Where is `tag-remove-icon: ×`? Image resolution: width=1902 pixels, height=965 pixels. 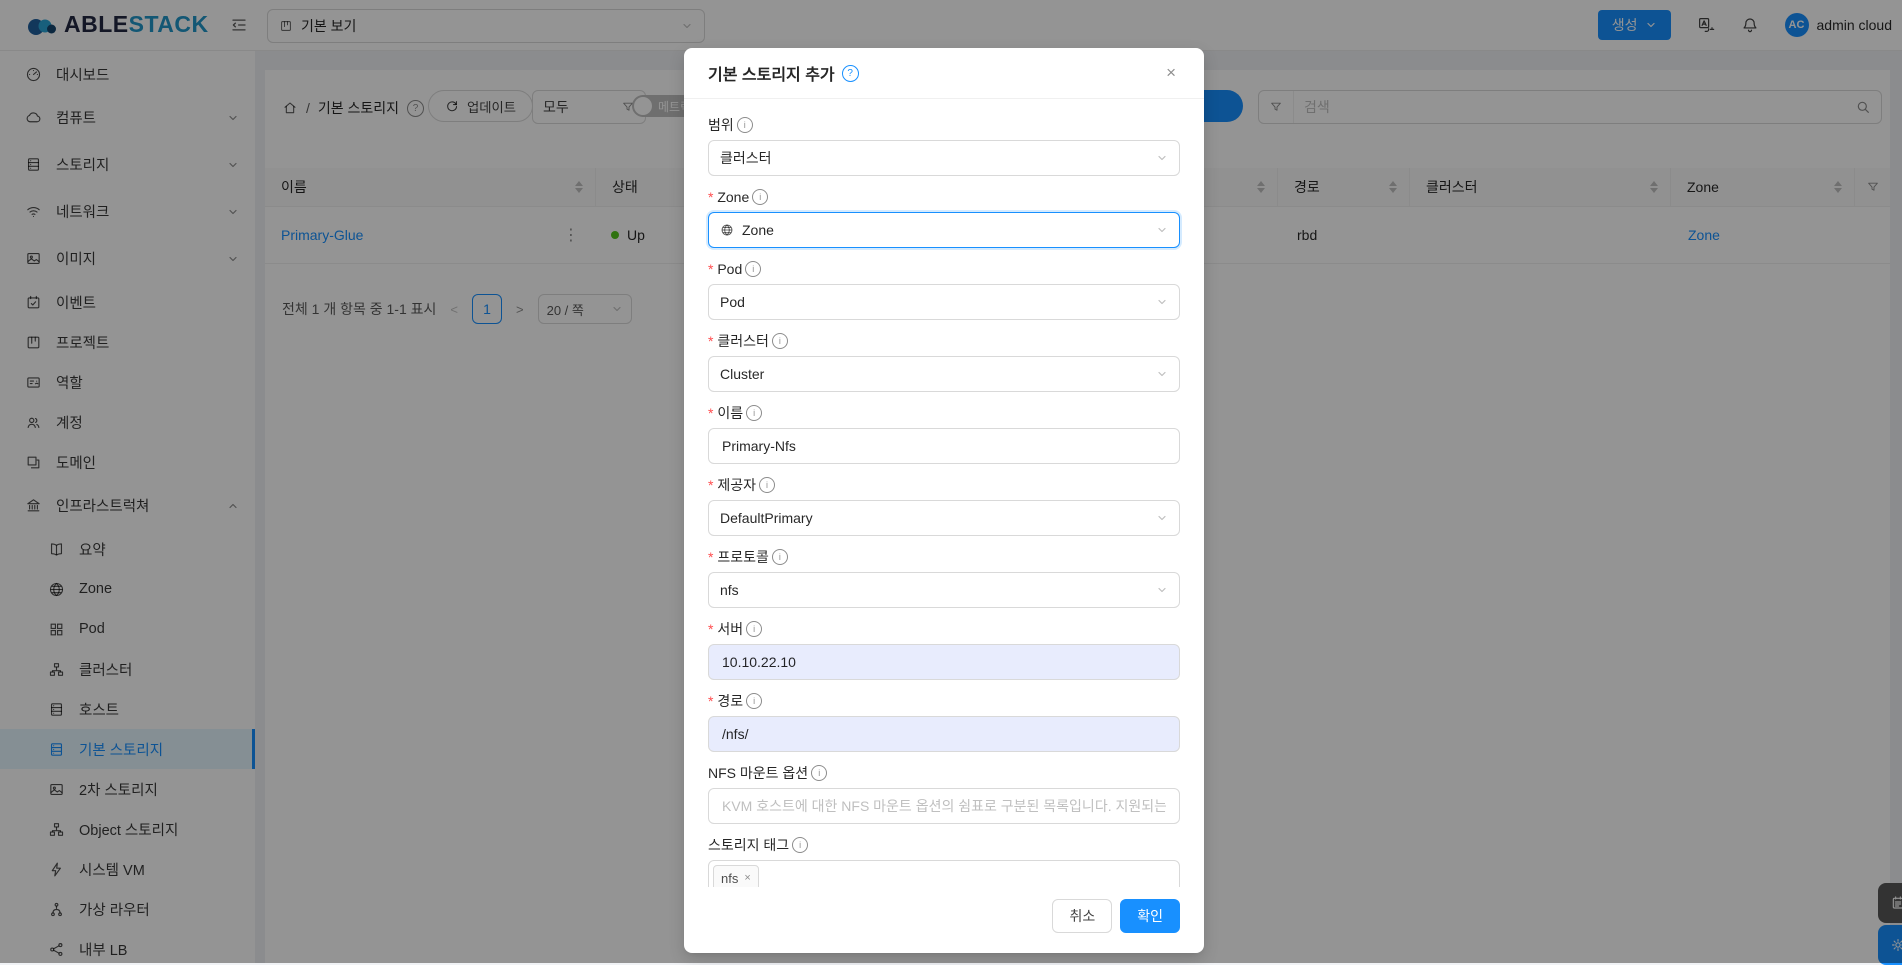 tag-remove-icon: × is located at coordinates (747, 878).